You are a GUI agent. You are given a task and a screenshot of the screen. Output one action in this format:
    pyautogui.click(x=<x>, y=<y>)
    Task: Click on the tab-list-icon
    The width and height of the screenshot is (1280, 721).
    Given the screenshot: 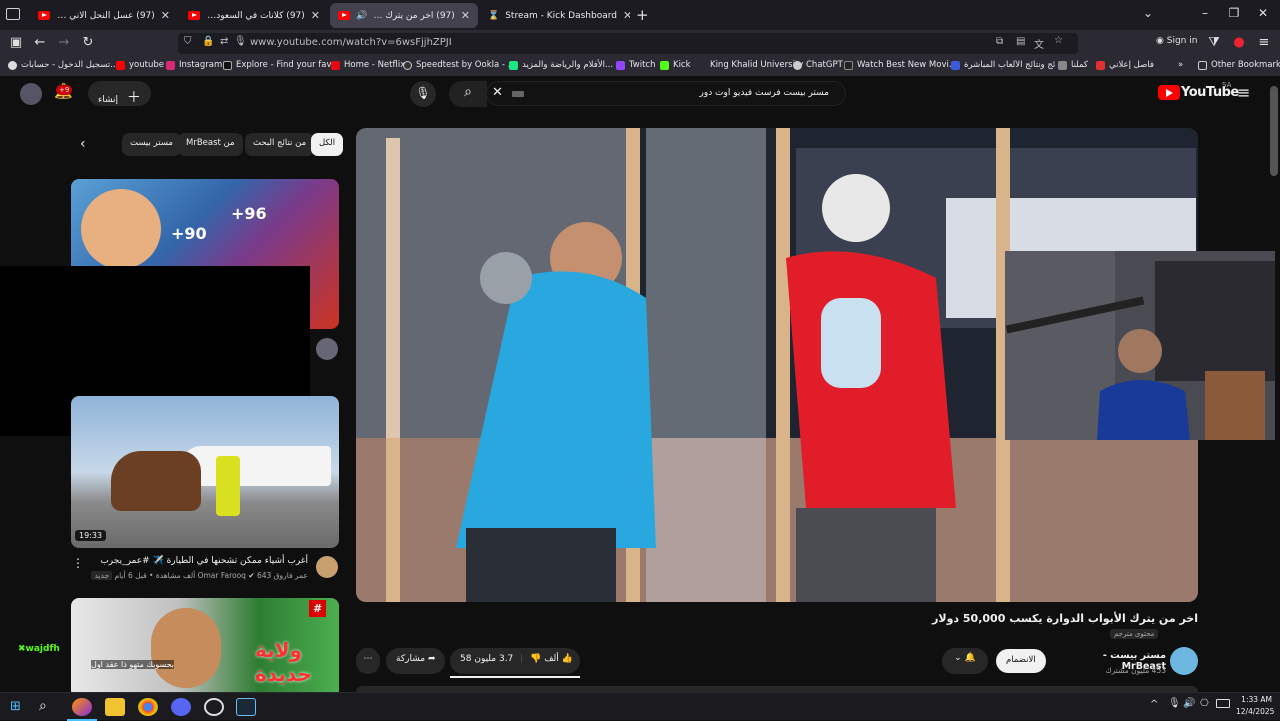 What is the action you would take?
    pyautogui.click(x=13, y=14)
    